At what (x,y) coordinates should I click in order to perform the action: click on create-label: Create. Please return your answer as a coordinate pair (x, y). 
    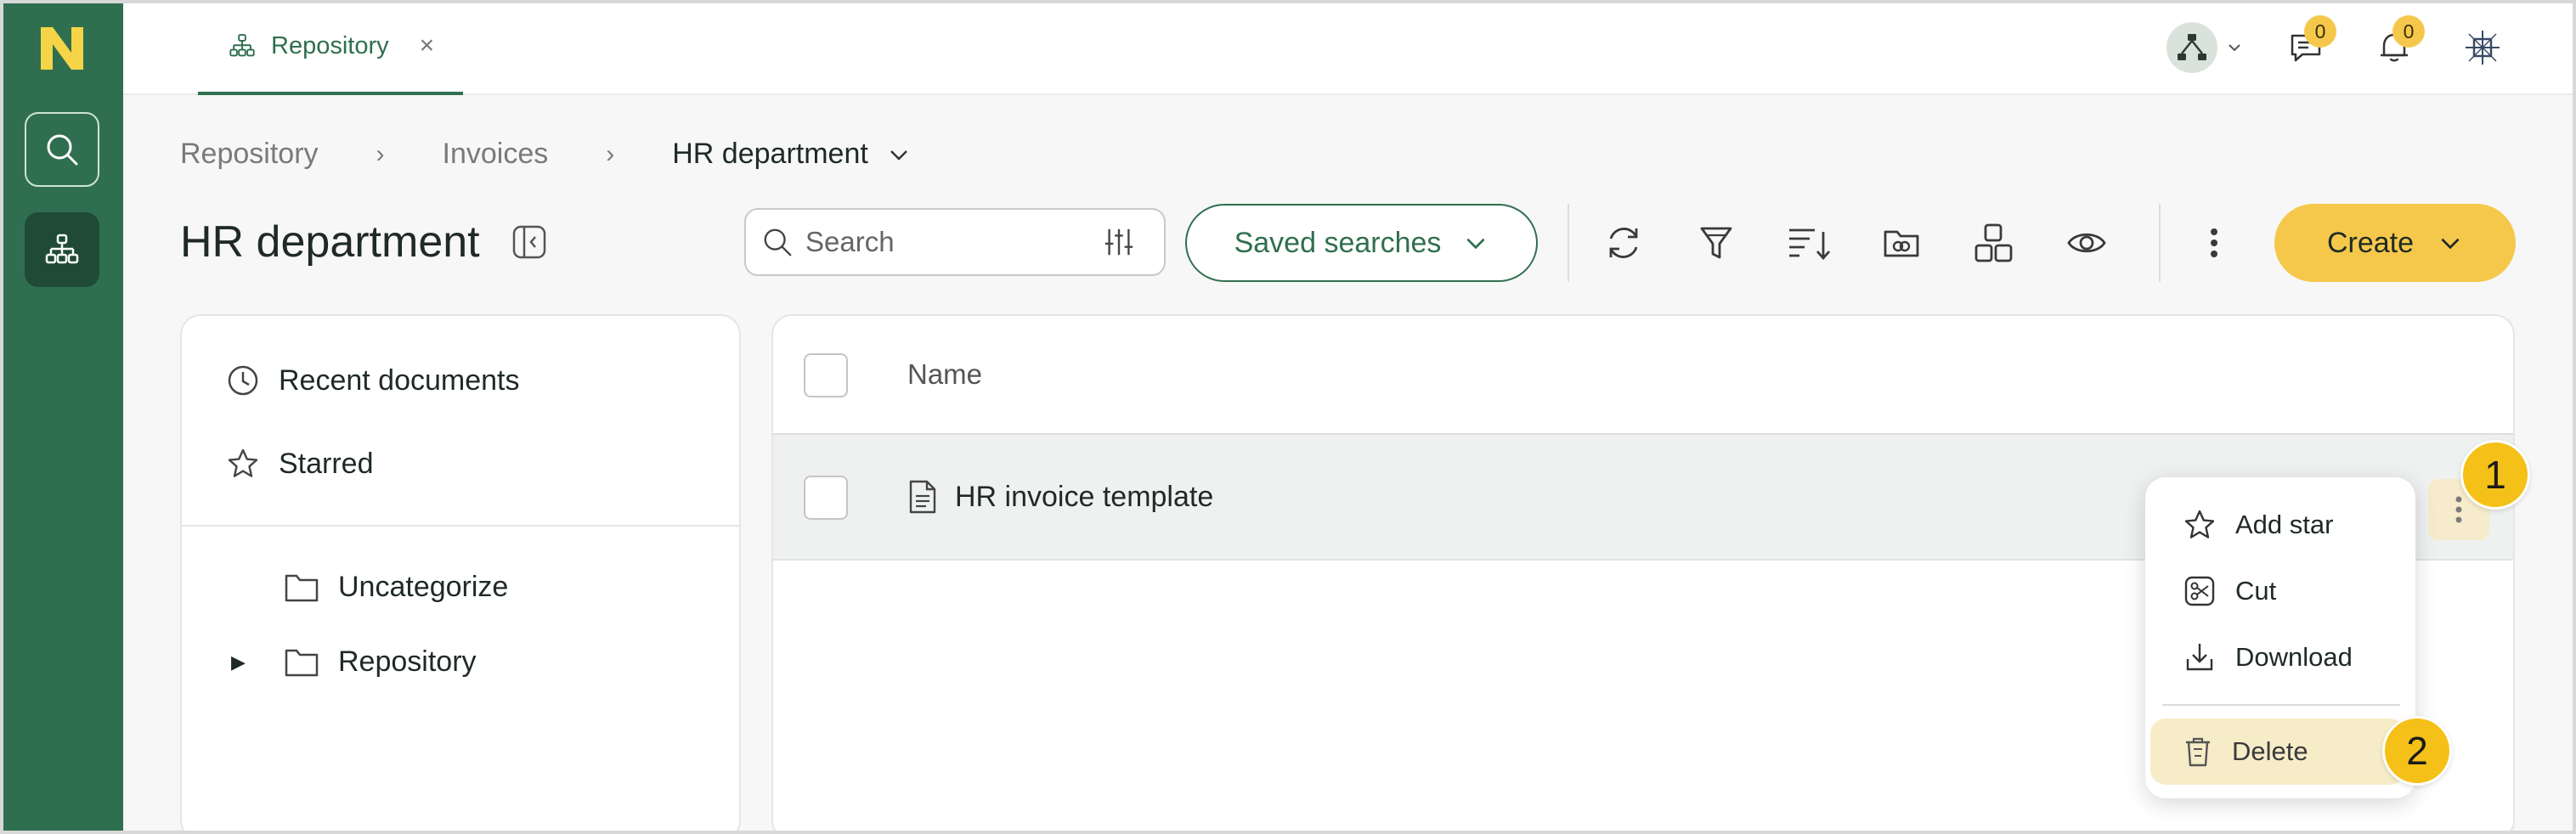
    Looking at the image, I should click on (2370, 243).